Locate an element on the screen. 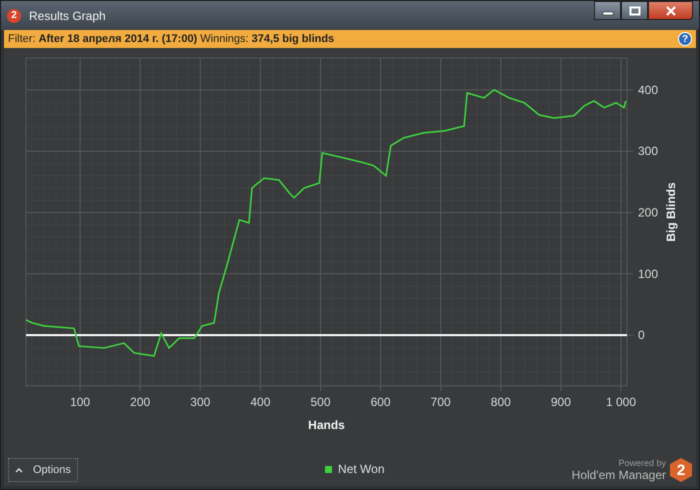 Image resolution: width=700 pixels, height=490 pixels. x-tick-label: 100 is located at coordinates (80, 402).